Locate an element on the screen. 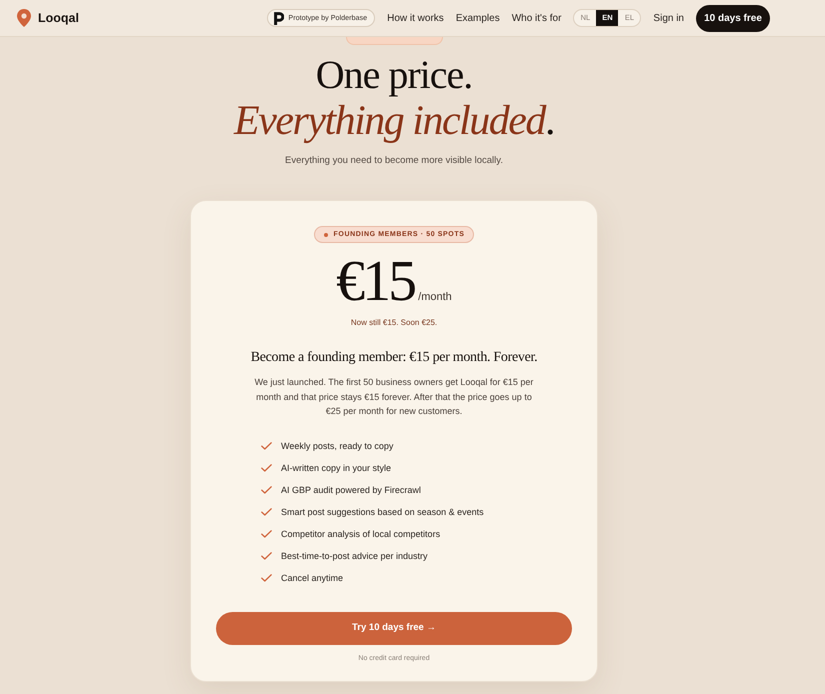  logo-icon is located at coordinates (279, 18).